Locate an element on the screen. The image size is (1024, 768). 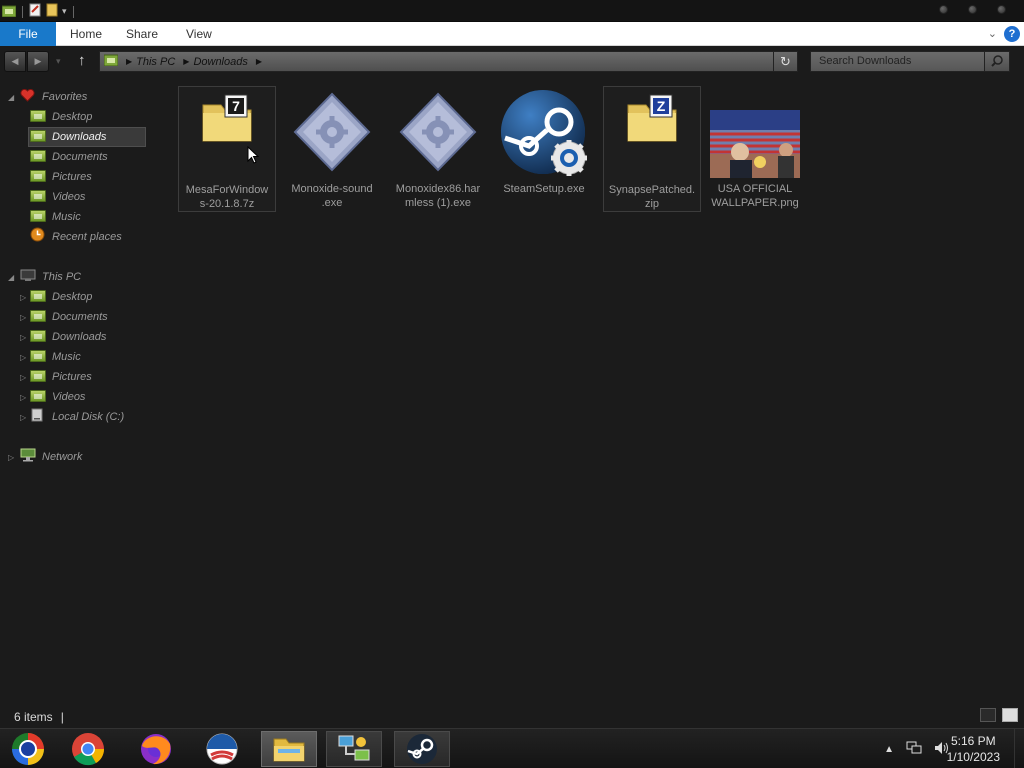
sidebar-favorites-label: Favorites is located at coordinates (65, 97).